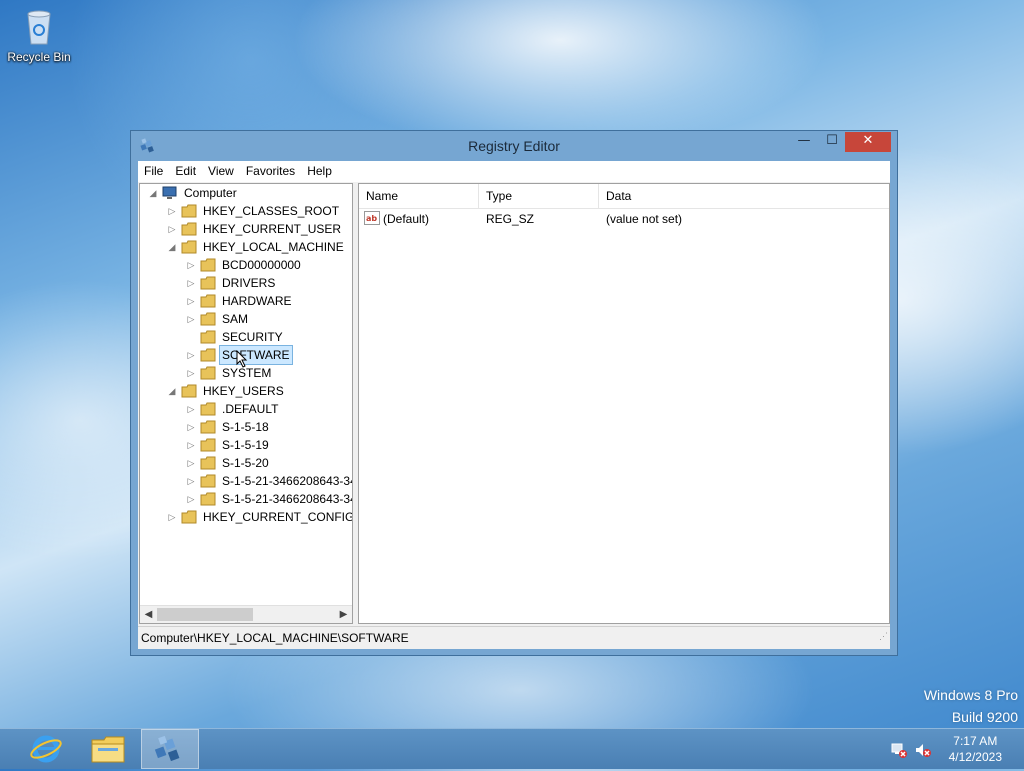 This screenshot has height=771, width=1024. I want to click on watermark-edition: Windows 8 Pro, so click(970, 695).